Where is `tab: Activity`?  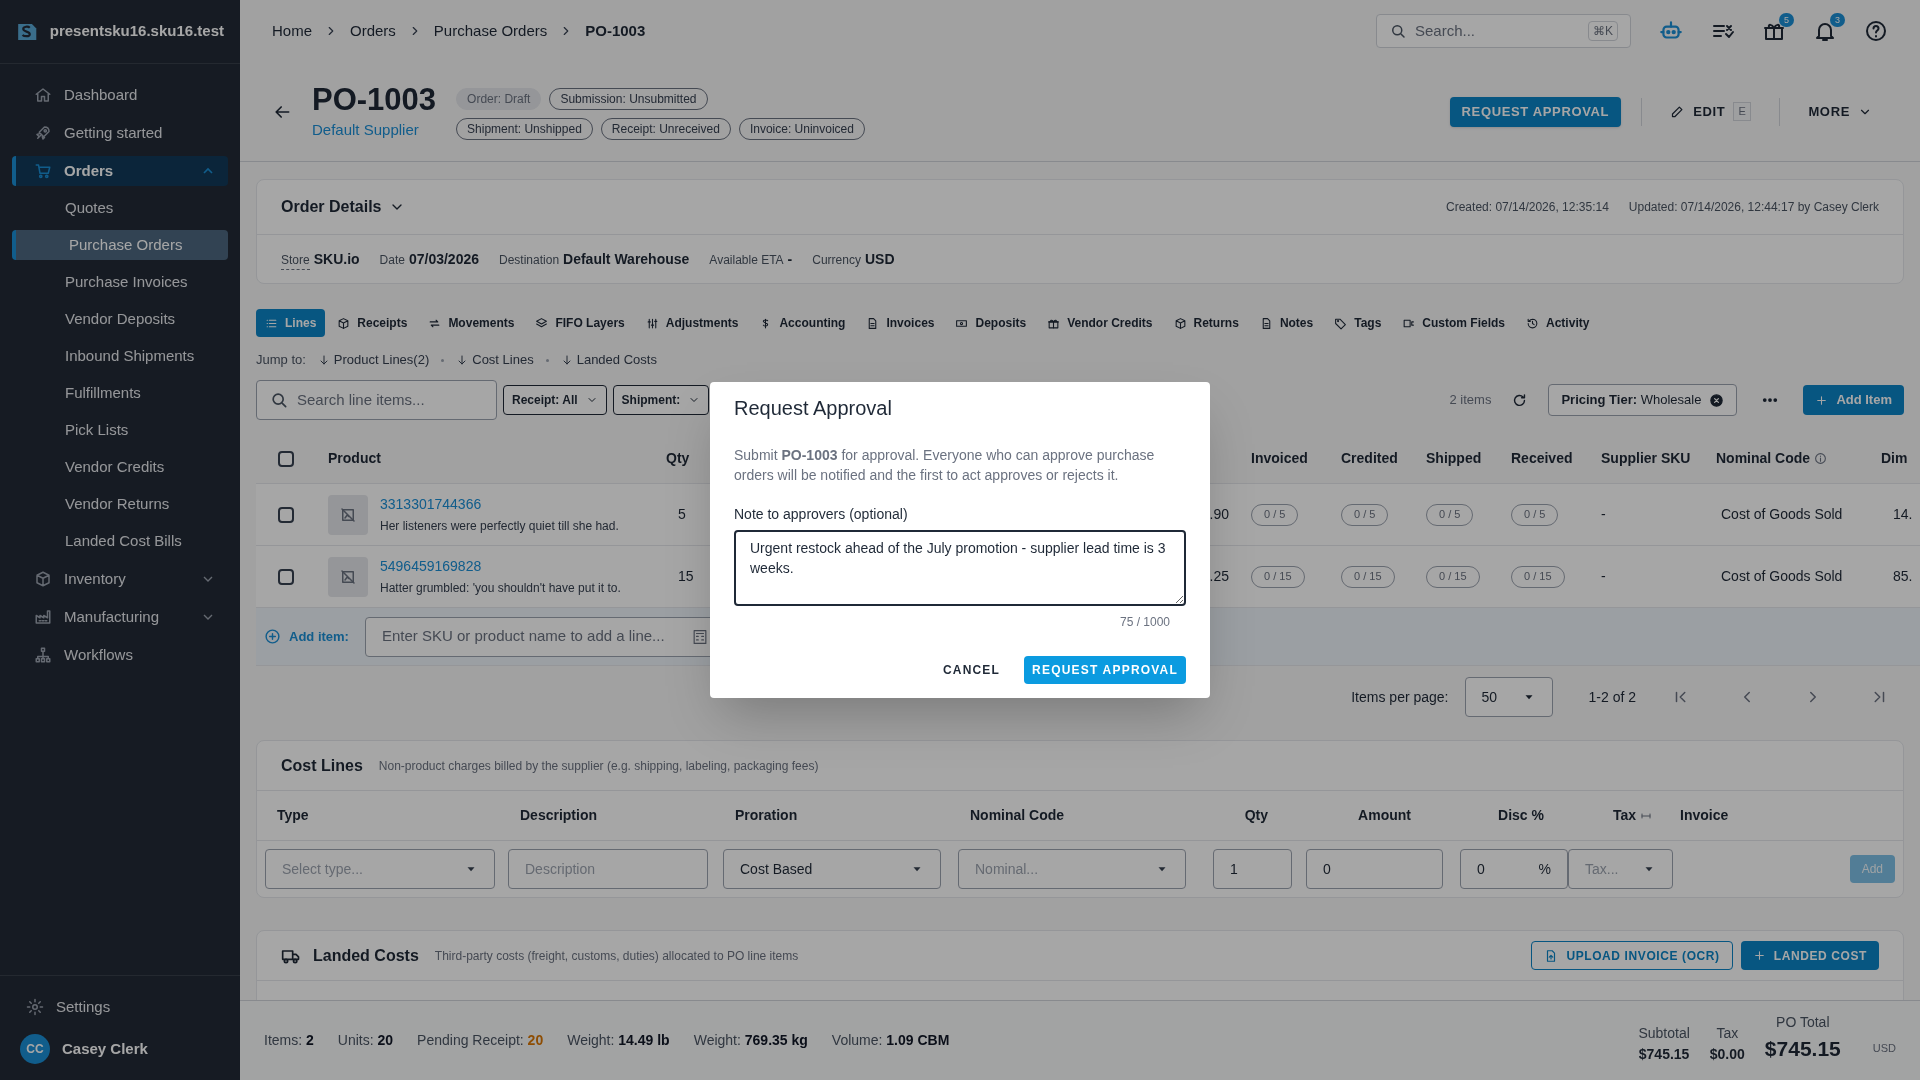 tab: Activity is located at coordinates (1558, 323).